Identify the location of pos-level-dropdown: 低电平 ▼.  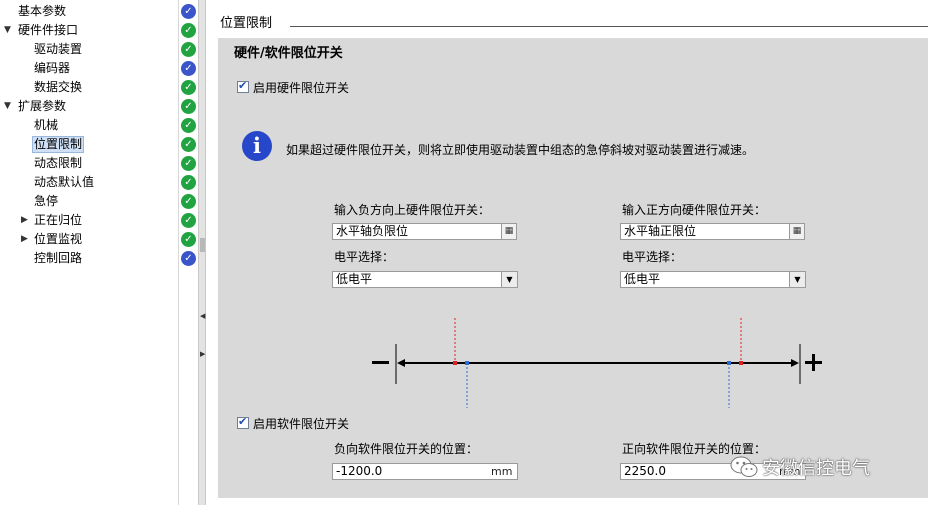
(713, 279).